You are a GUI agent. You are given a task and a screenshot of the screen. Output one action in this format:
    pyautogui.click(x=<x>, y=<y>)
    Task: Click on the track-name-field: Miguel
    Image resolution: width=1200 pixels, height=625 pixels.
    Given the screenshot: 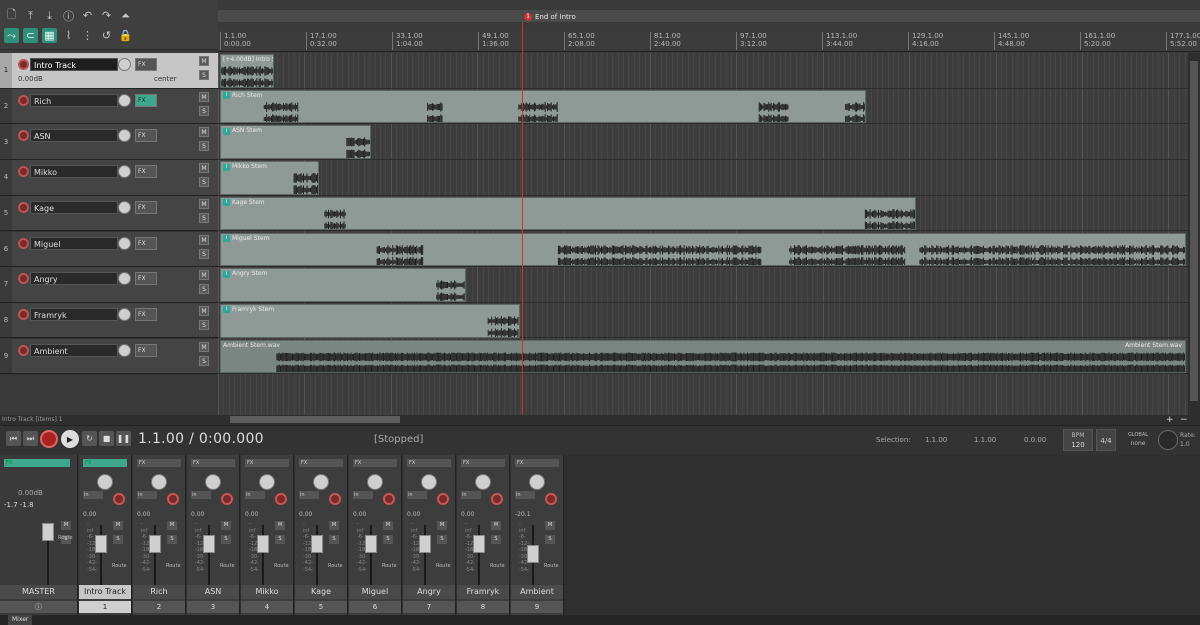 What is the action you would take?
    pyautogui.click(x=74, y=243)
    